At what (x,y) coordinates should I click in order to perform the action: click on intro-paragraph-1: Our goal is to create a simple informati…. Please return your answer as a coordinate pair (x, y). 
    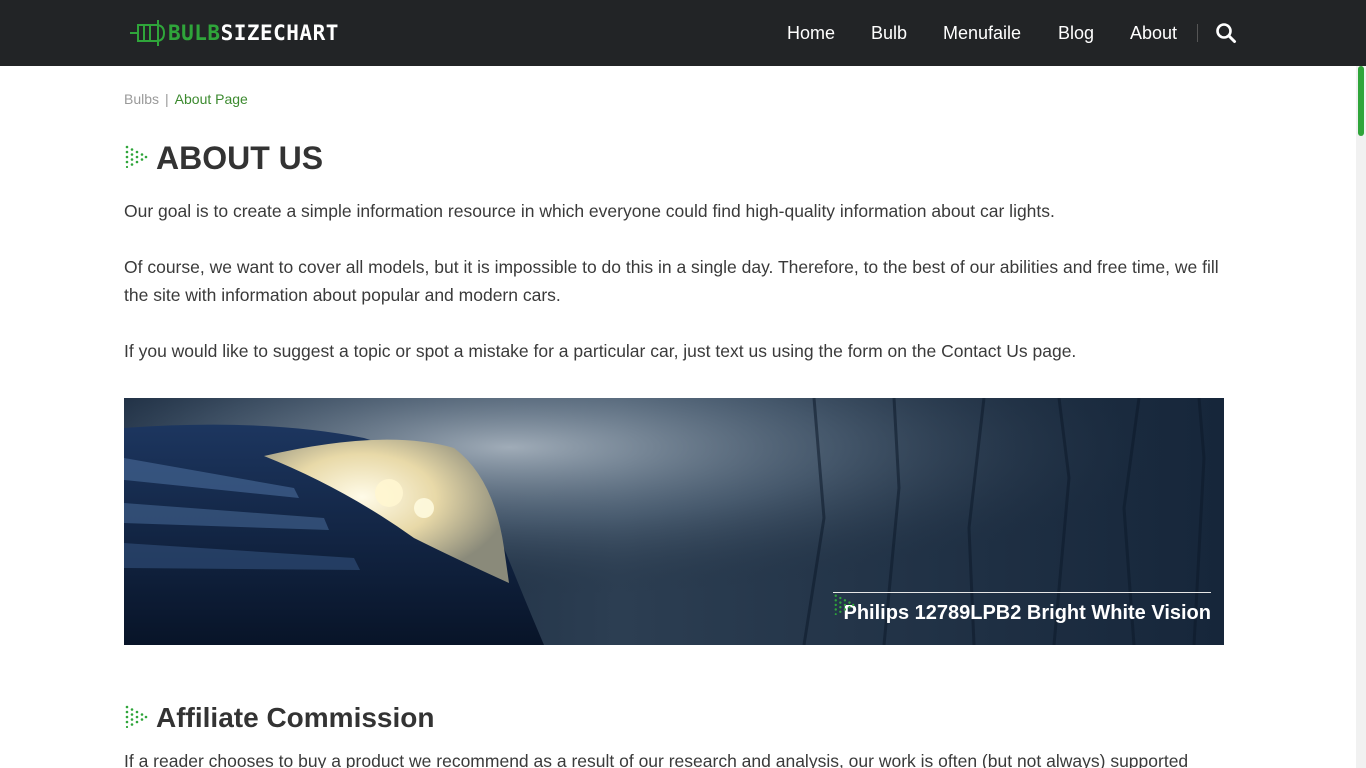
    Looking at the image, I should click on (589, 211).